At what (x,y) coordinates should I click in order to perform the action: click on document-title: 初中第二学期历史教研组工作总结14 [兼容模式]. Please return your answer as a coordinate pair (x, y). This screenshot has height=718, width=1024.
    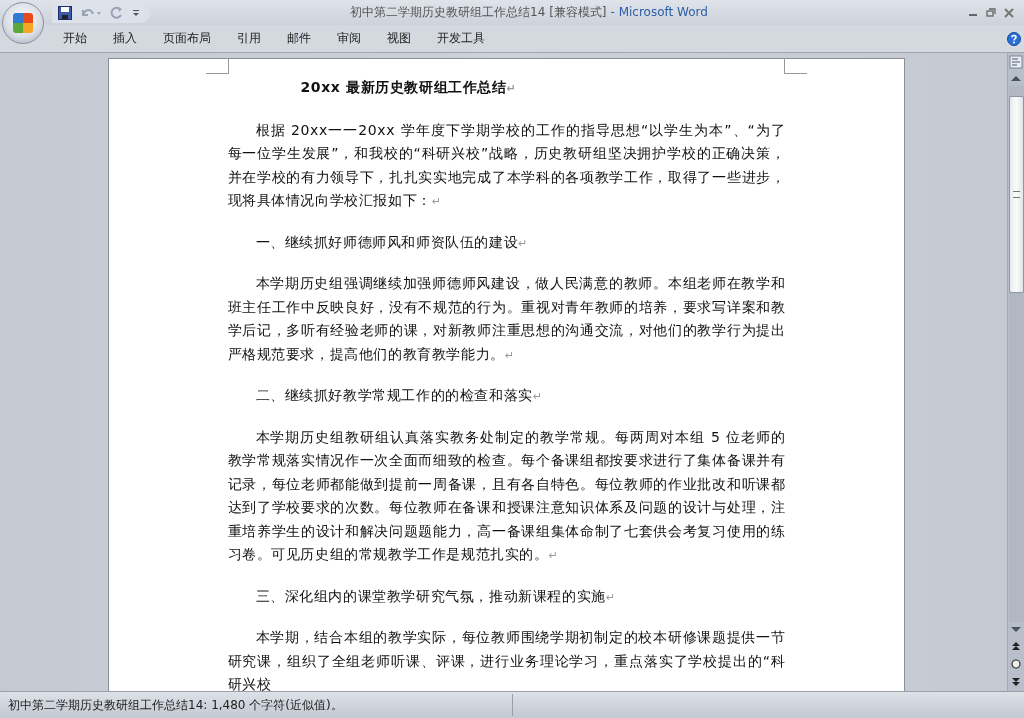
    Looking at the image, I should click on (478, 12).